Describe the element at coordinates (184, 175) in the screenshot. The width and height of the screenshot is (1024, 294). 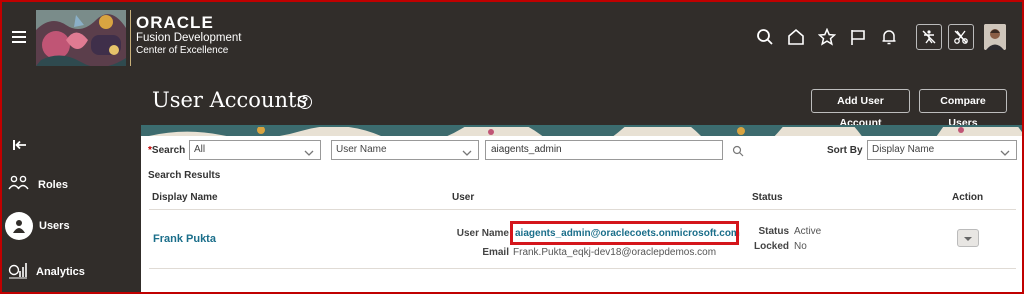
I see `search-results-label: Search Results` at that location.